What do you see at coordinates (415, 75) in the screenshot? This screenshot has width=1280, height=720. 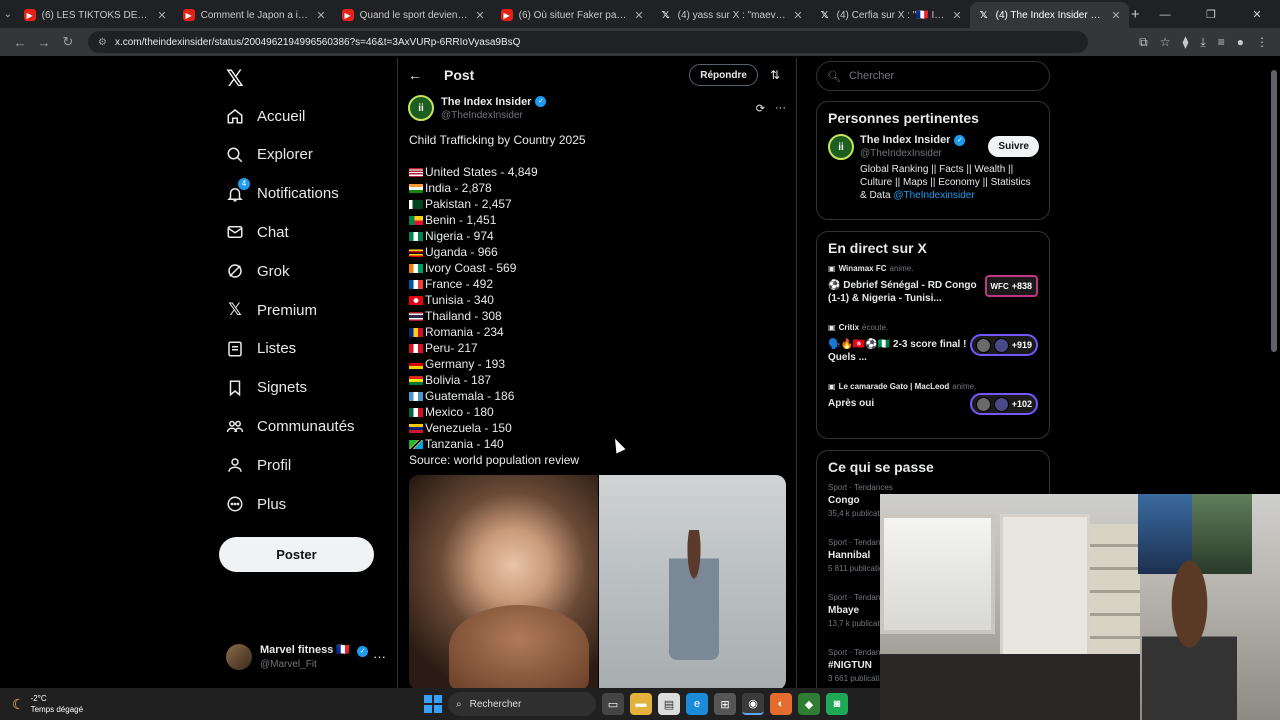 I see `back-arrow-icon: ←` at bounding box center [415, 75].